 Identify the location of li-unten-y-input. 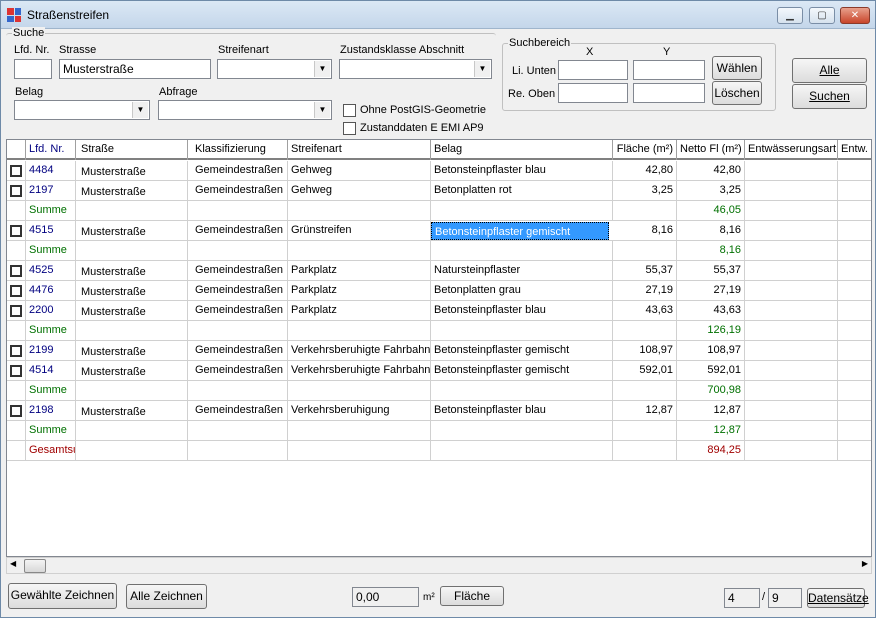
(669, 70).